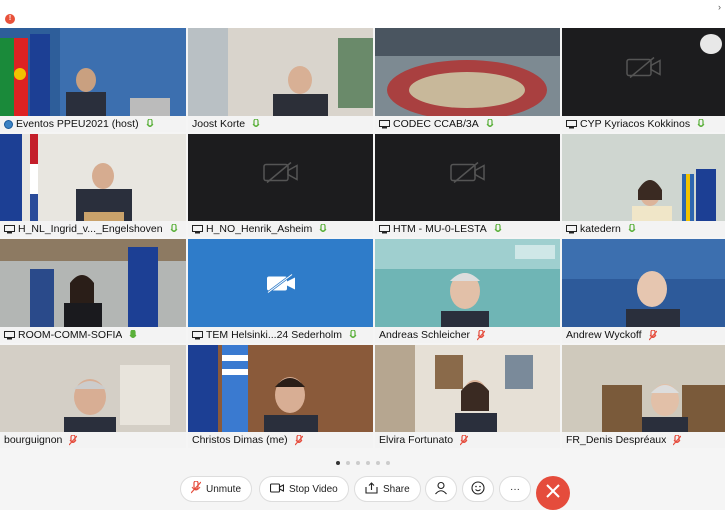 The image size is (725, 510). I want to click on unmute-button: Unmute, so click(216, 489).